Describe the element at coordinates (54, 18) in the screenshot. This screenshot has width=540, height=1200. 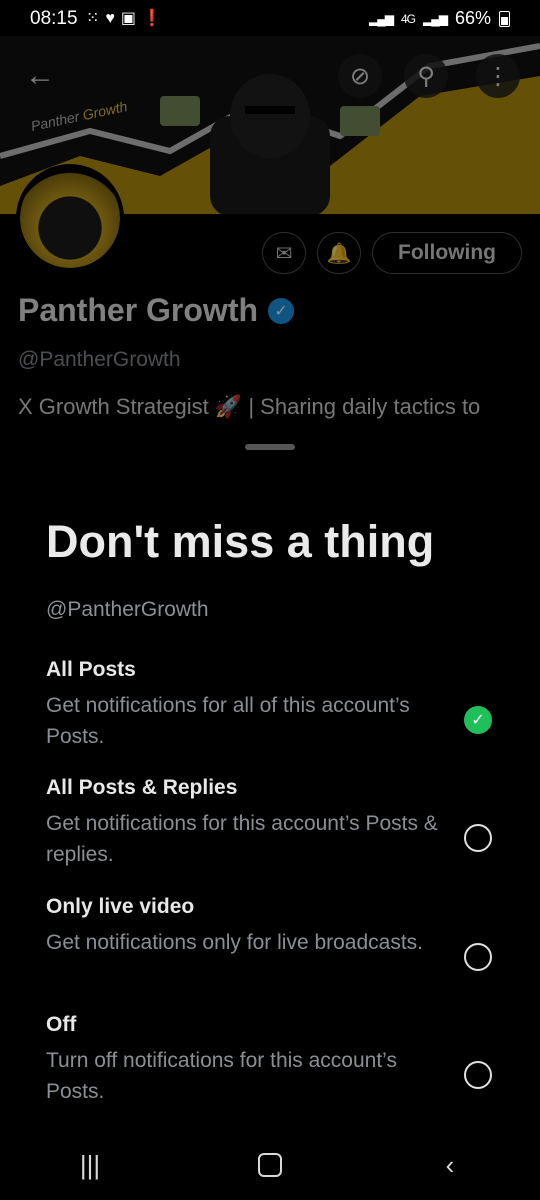
I see `status-time: 08:15` at that location.